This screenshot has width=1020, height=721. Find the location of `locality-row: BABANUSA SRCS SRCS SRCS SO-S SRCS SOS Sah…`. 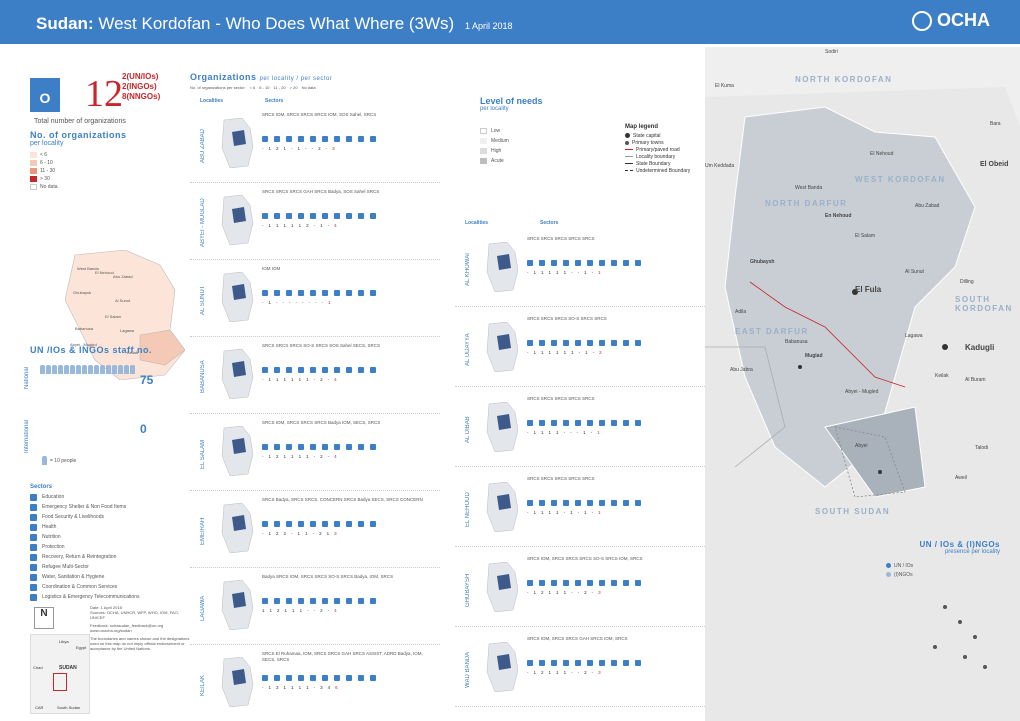

locality-row: BABANUSA SRCS SRCS SRCS SO-S SRCS SOS Sah… is located at coordinates (315, 375).